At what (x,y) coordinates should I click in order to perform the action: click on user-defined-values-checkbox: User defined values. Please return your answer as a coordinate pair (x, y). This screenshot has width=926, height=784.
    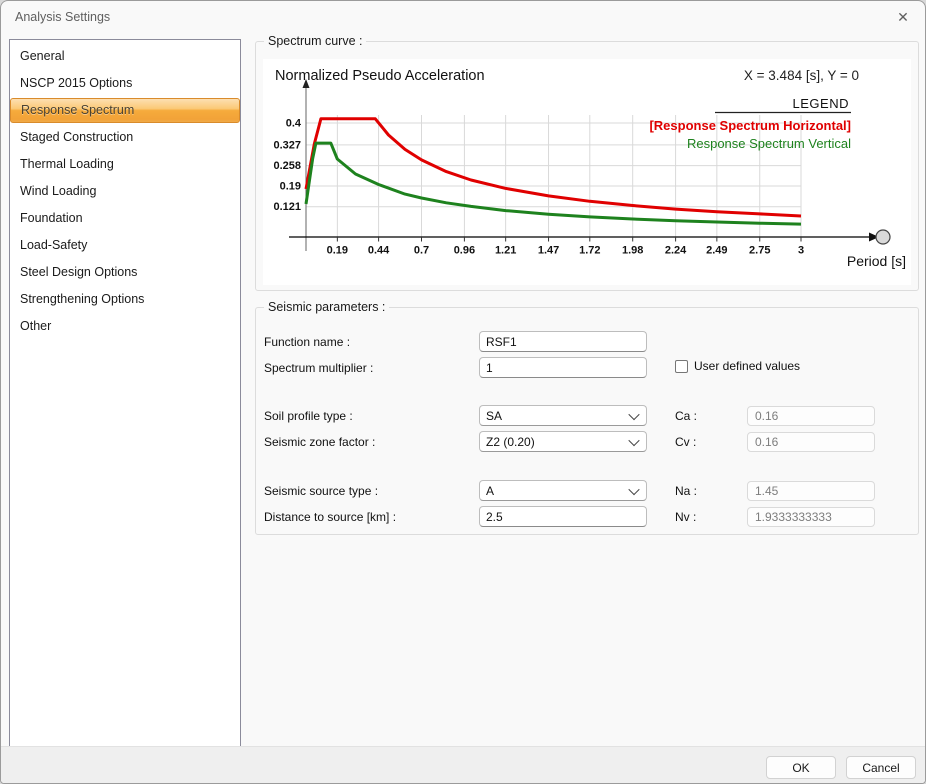
    Looking at the image, I should click on (737, 366).